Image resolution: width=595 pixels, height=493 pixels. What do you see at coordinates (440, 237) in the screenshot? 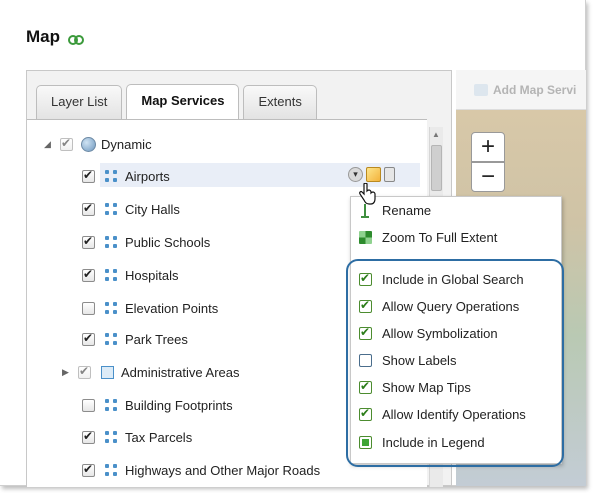
I see `menu-item-label: Zoom To Full Extent` at bounding box center [440, 237].